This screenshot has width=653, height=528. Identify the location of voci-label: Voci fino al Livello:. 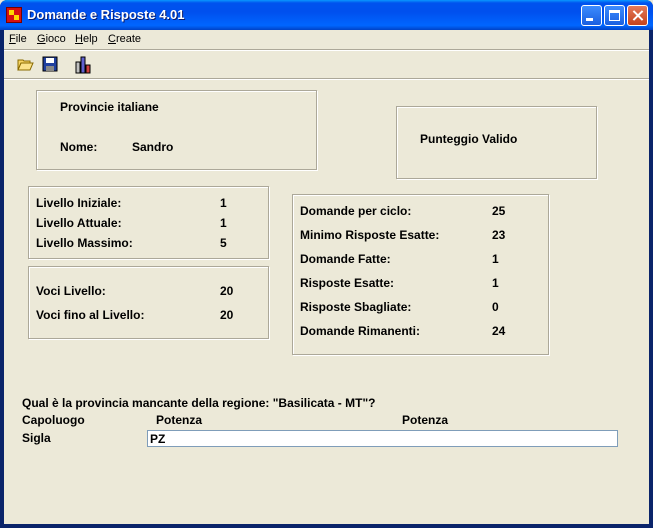
(90, 315).